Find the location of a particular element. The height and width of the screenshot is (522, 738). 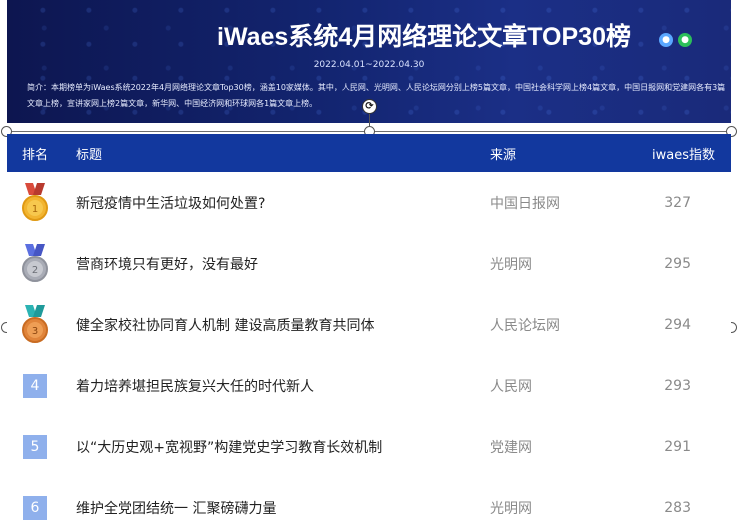

row-source: 中国日报网 is located at coordinates (525, 203).